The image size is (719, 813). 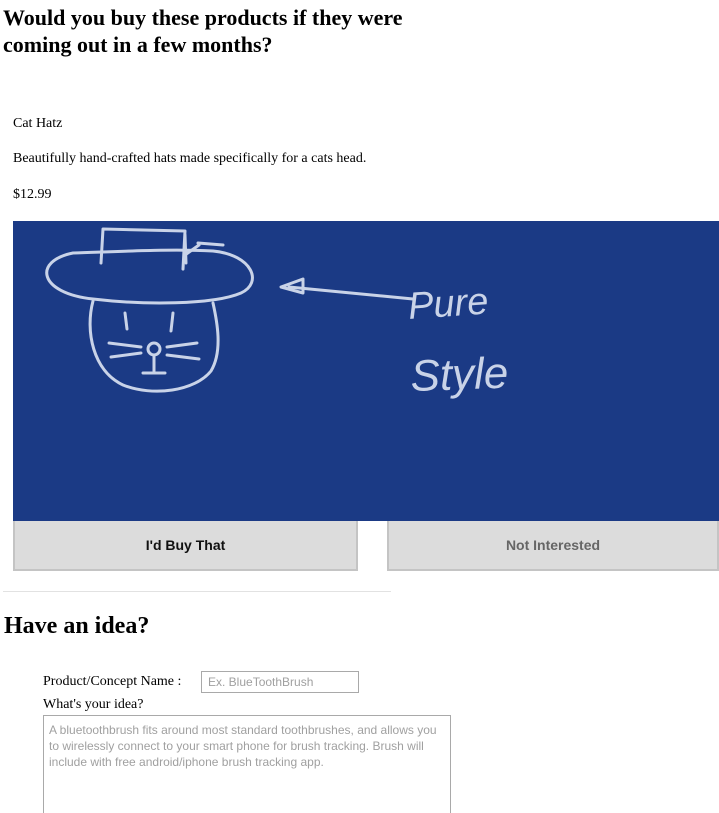 I want to click on cat-hat-drawing: Pure Style, so click(x=277, y=314).